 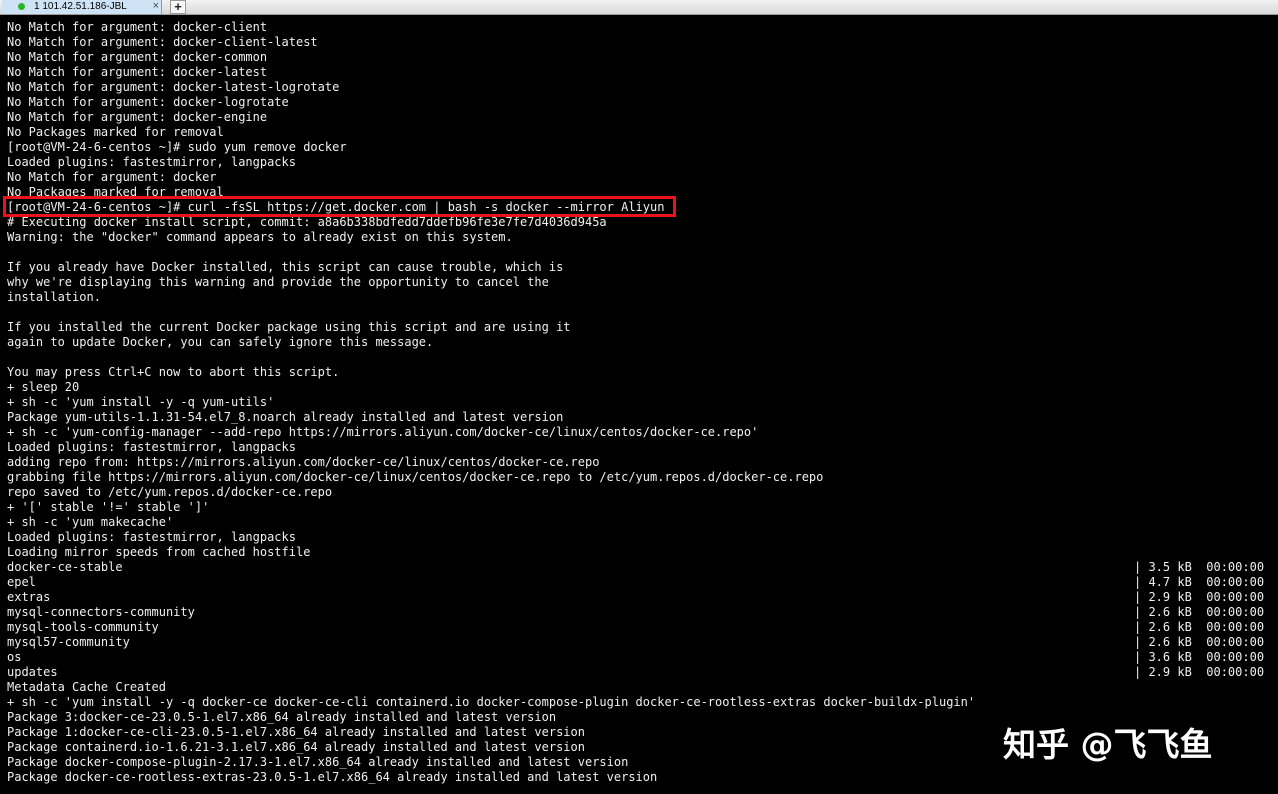 I want to click on terminal-line: + '[' stable '!=' stable ']', so click(x=108, y=507).